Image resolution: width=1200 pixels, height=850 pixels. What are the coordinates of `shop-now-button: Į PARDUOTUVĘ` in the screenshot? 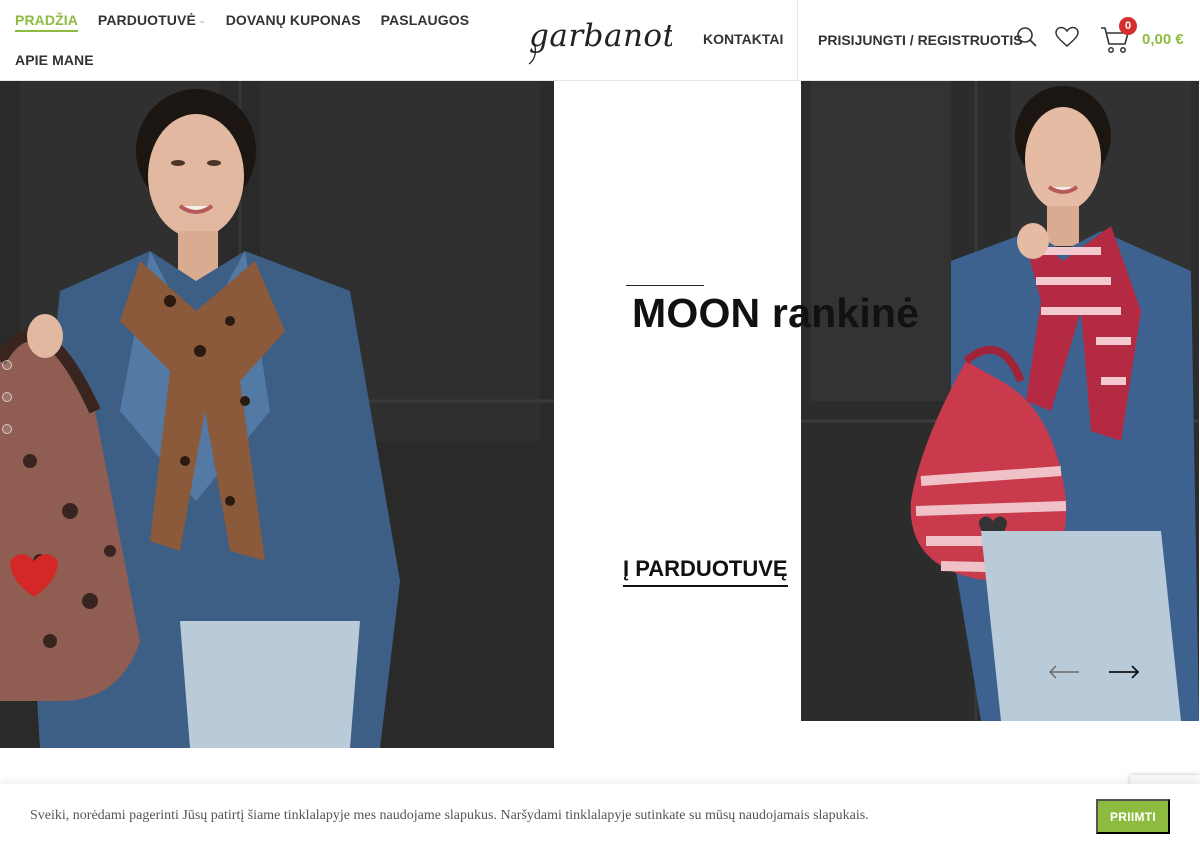 It's located at (705, 571).